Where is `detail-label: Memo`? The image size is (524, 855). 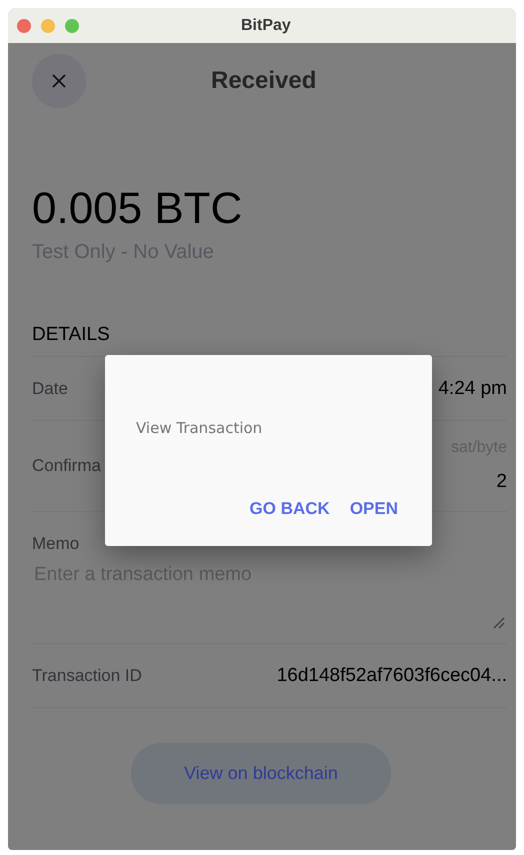
detail-label: Memo is located at coordinates (56, 544).